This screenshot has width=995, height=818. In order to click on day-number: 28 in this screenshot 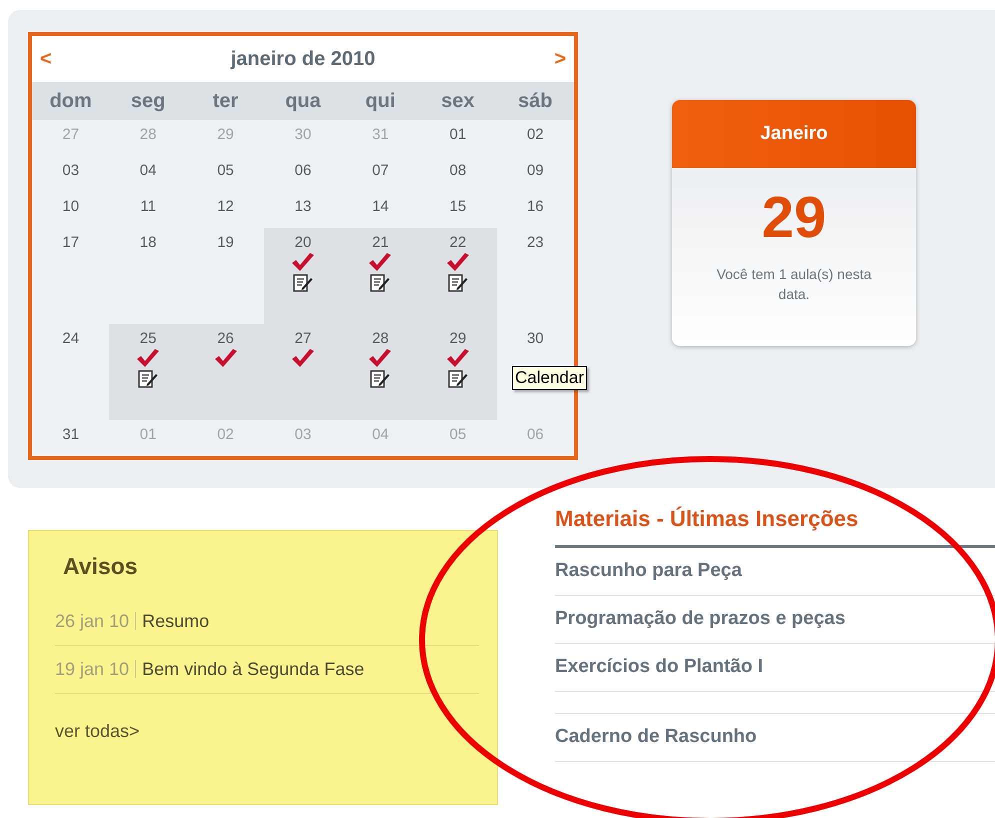, I will do `click(380, 339)`.